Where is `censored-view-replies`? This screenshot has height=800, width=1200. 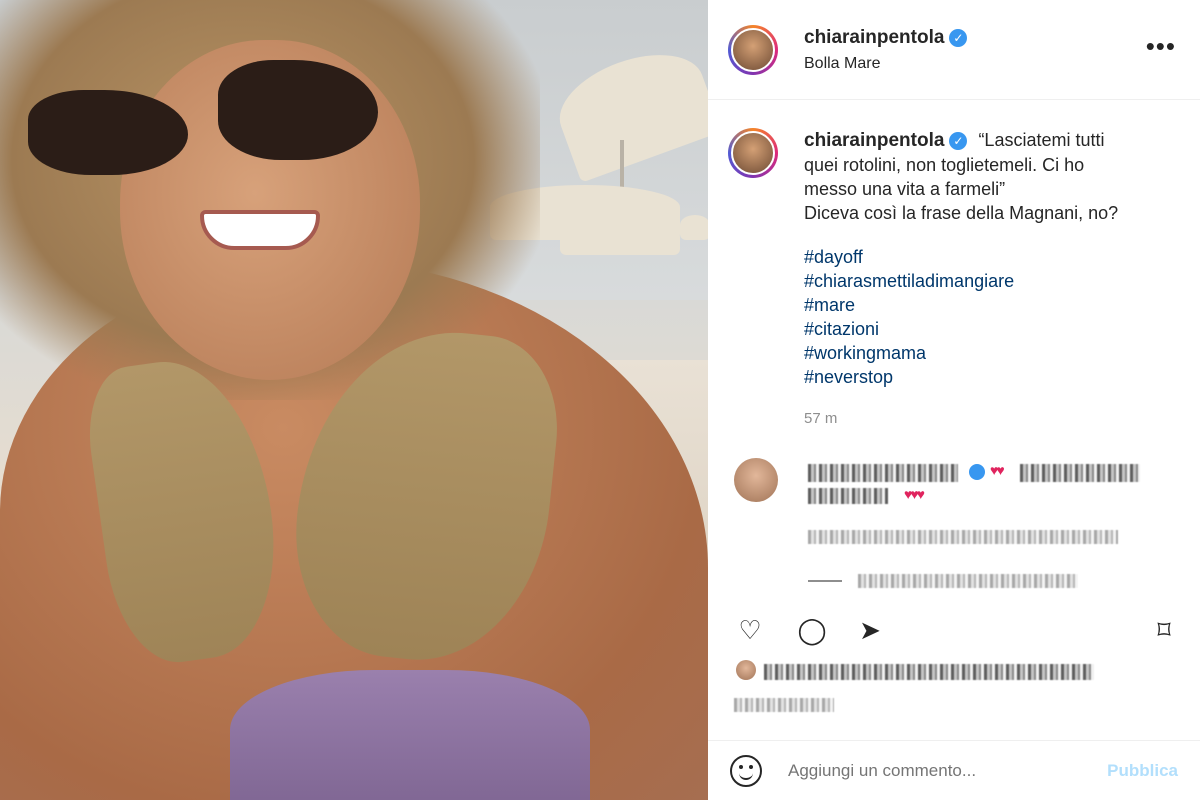
censored-view-replies is located at coordinates (968, 581).